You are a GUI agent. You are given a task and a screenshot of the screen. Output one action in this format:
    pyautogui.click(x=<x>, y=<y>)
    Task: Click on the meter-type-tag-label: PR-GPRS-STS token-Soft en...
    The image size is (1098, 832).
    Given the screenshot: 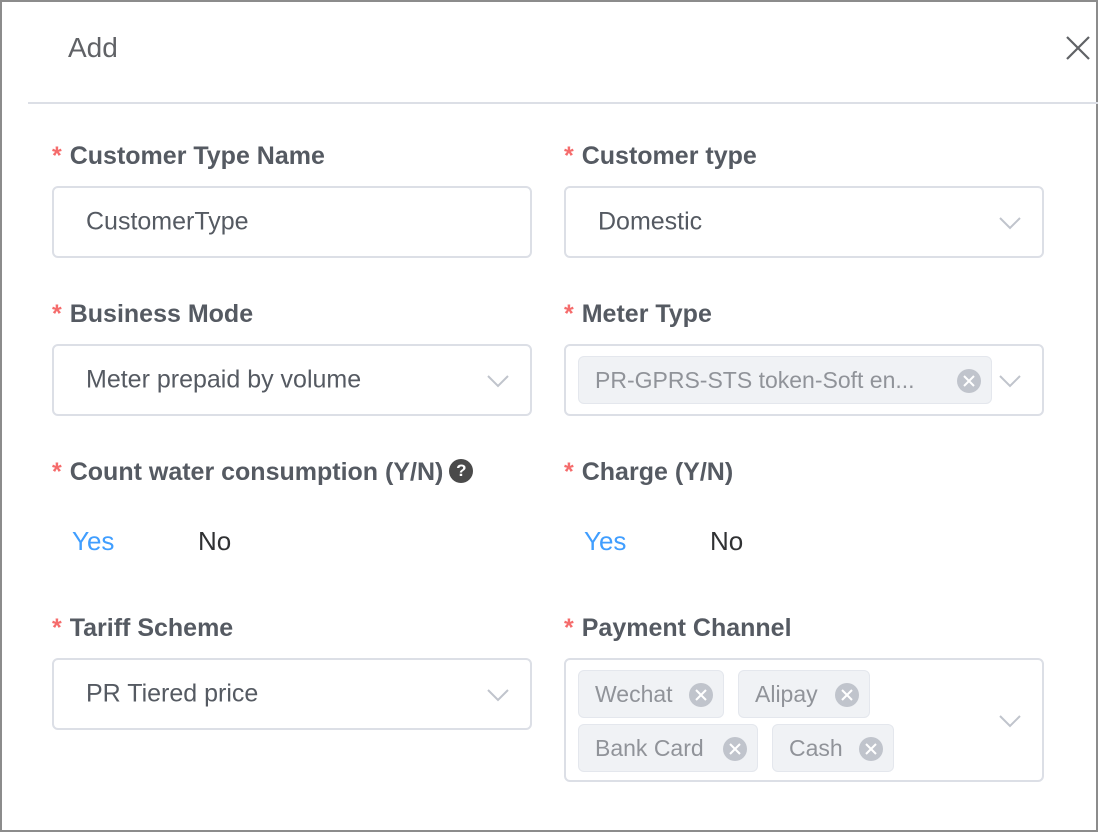 What is the action you would take?
    pyautogui.click(x=755, y=380)
    